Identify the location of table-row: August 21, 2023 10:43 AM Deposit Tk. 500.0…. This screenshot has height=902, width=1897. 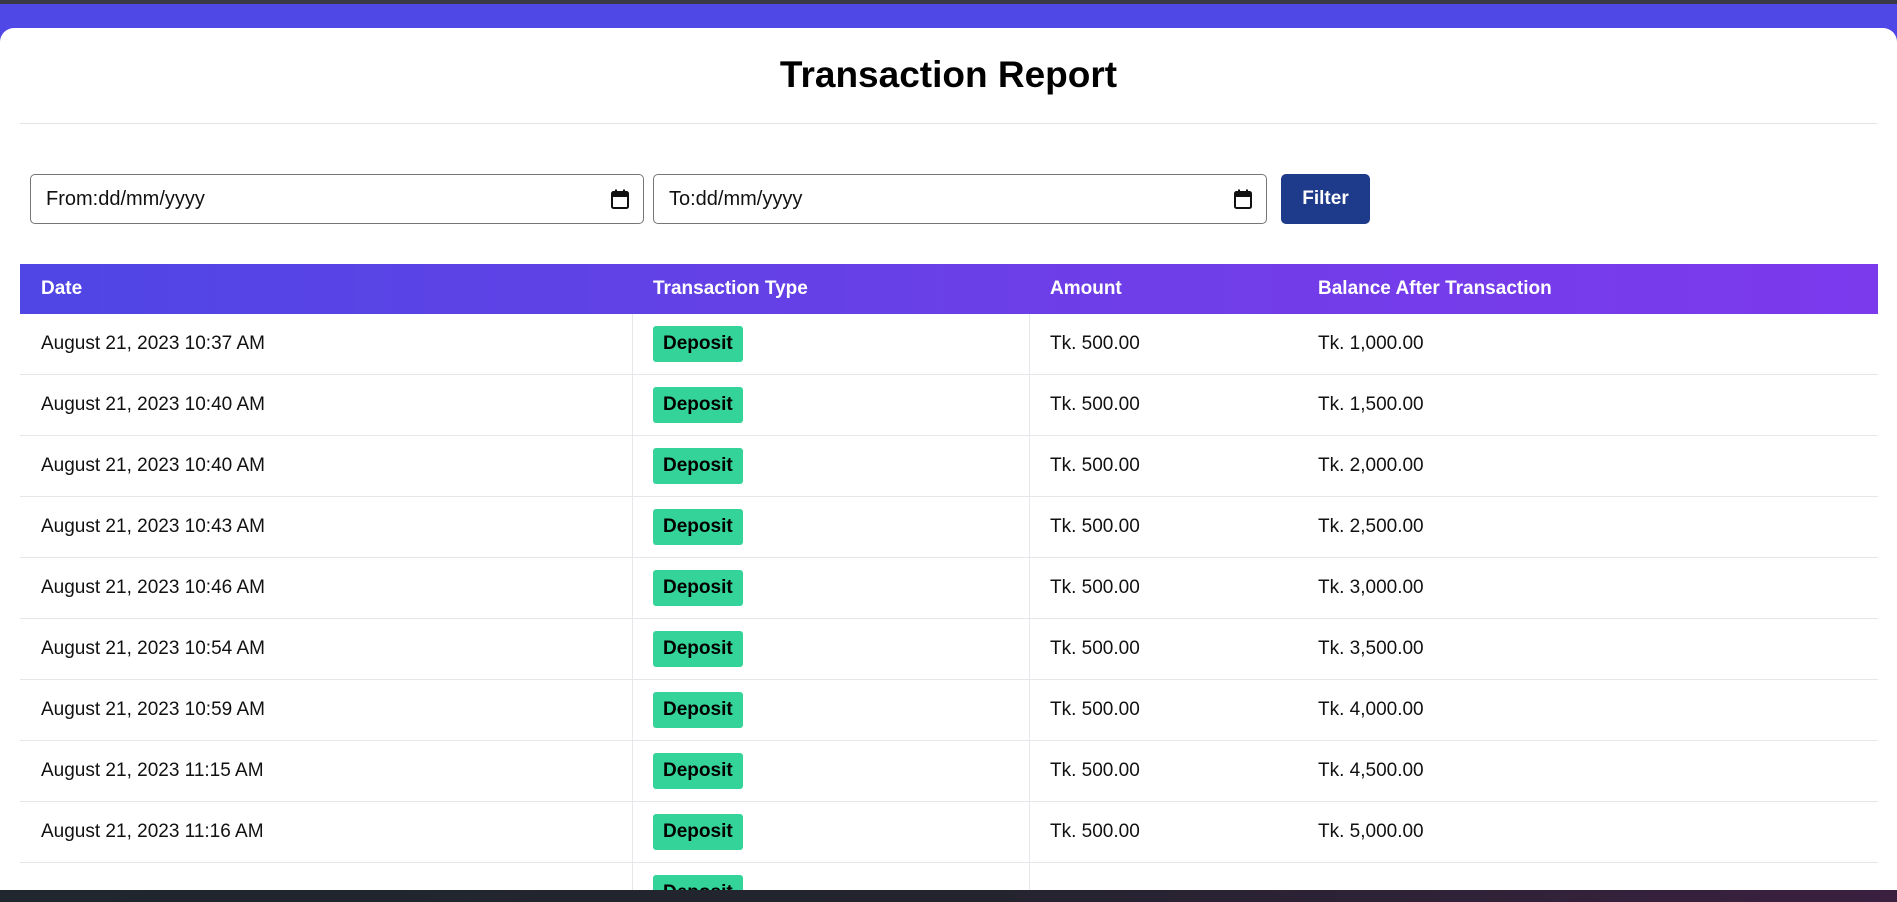
(949, 527).